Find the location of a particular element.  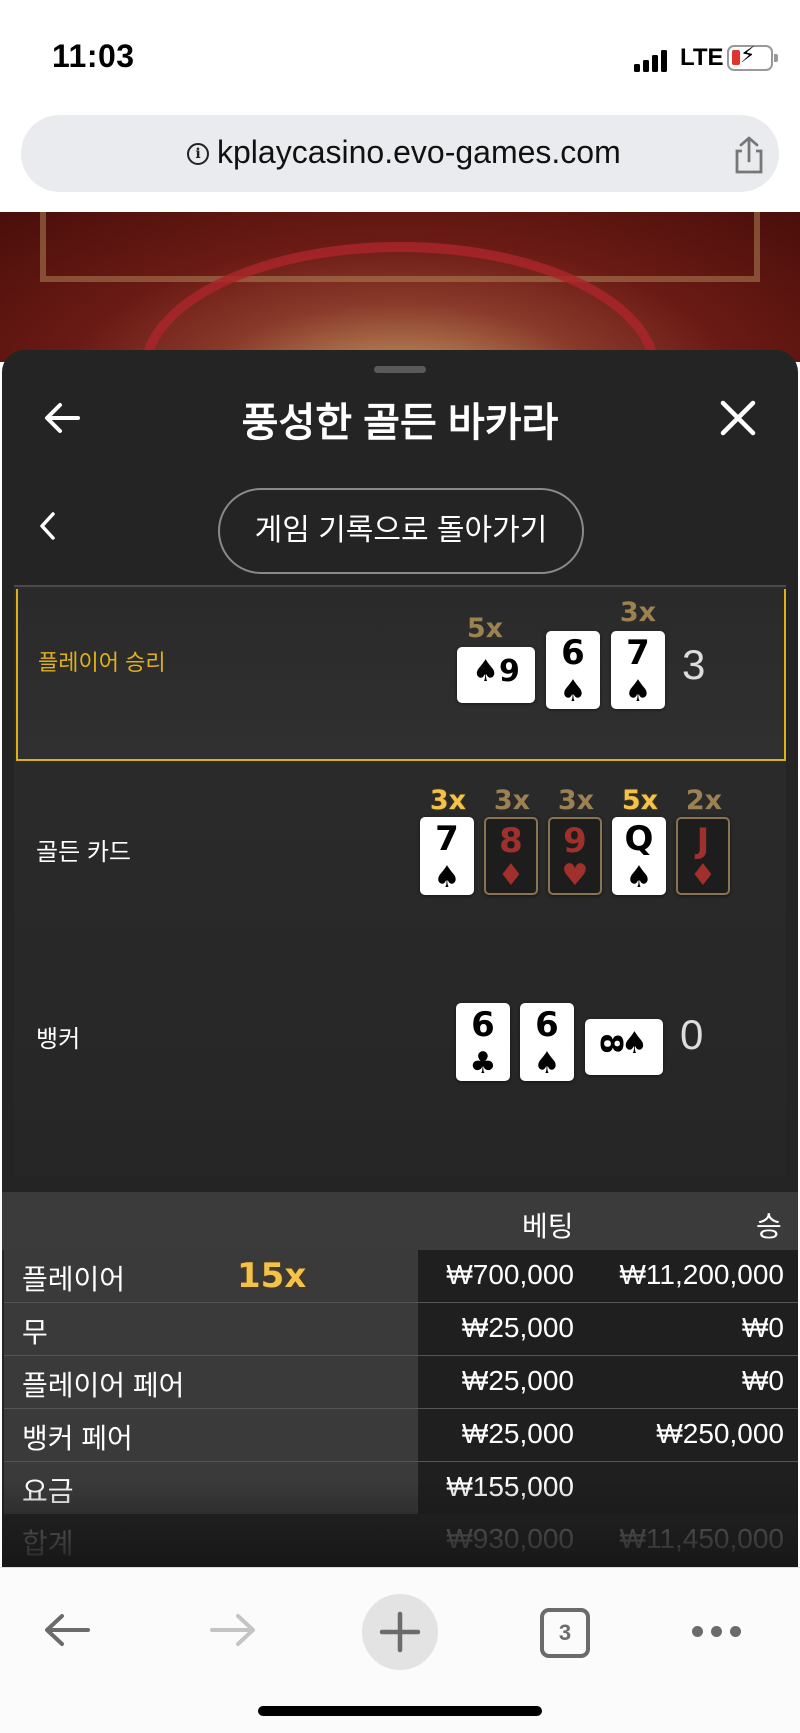

address-bar: i kplaycasino.evo-games.com is located at coordinates (400, 153).